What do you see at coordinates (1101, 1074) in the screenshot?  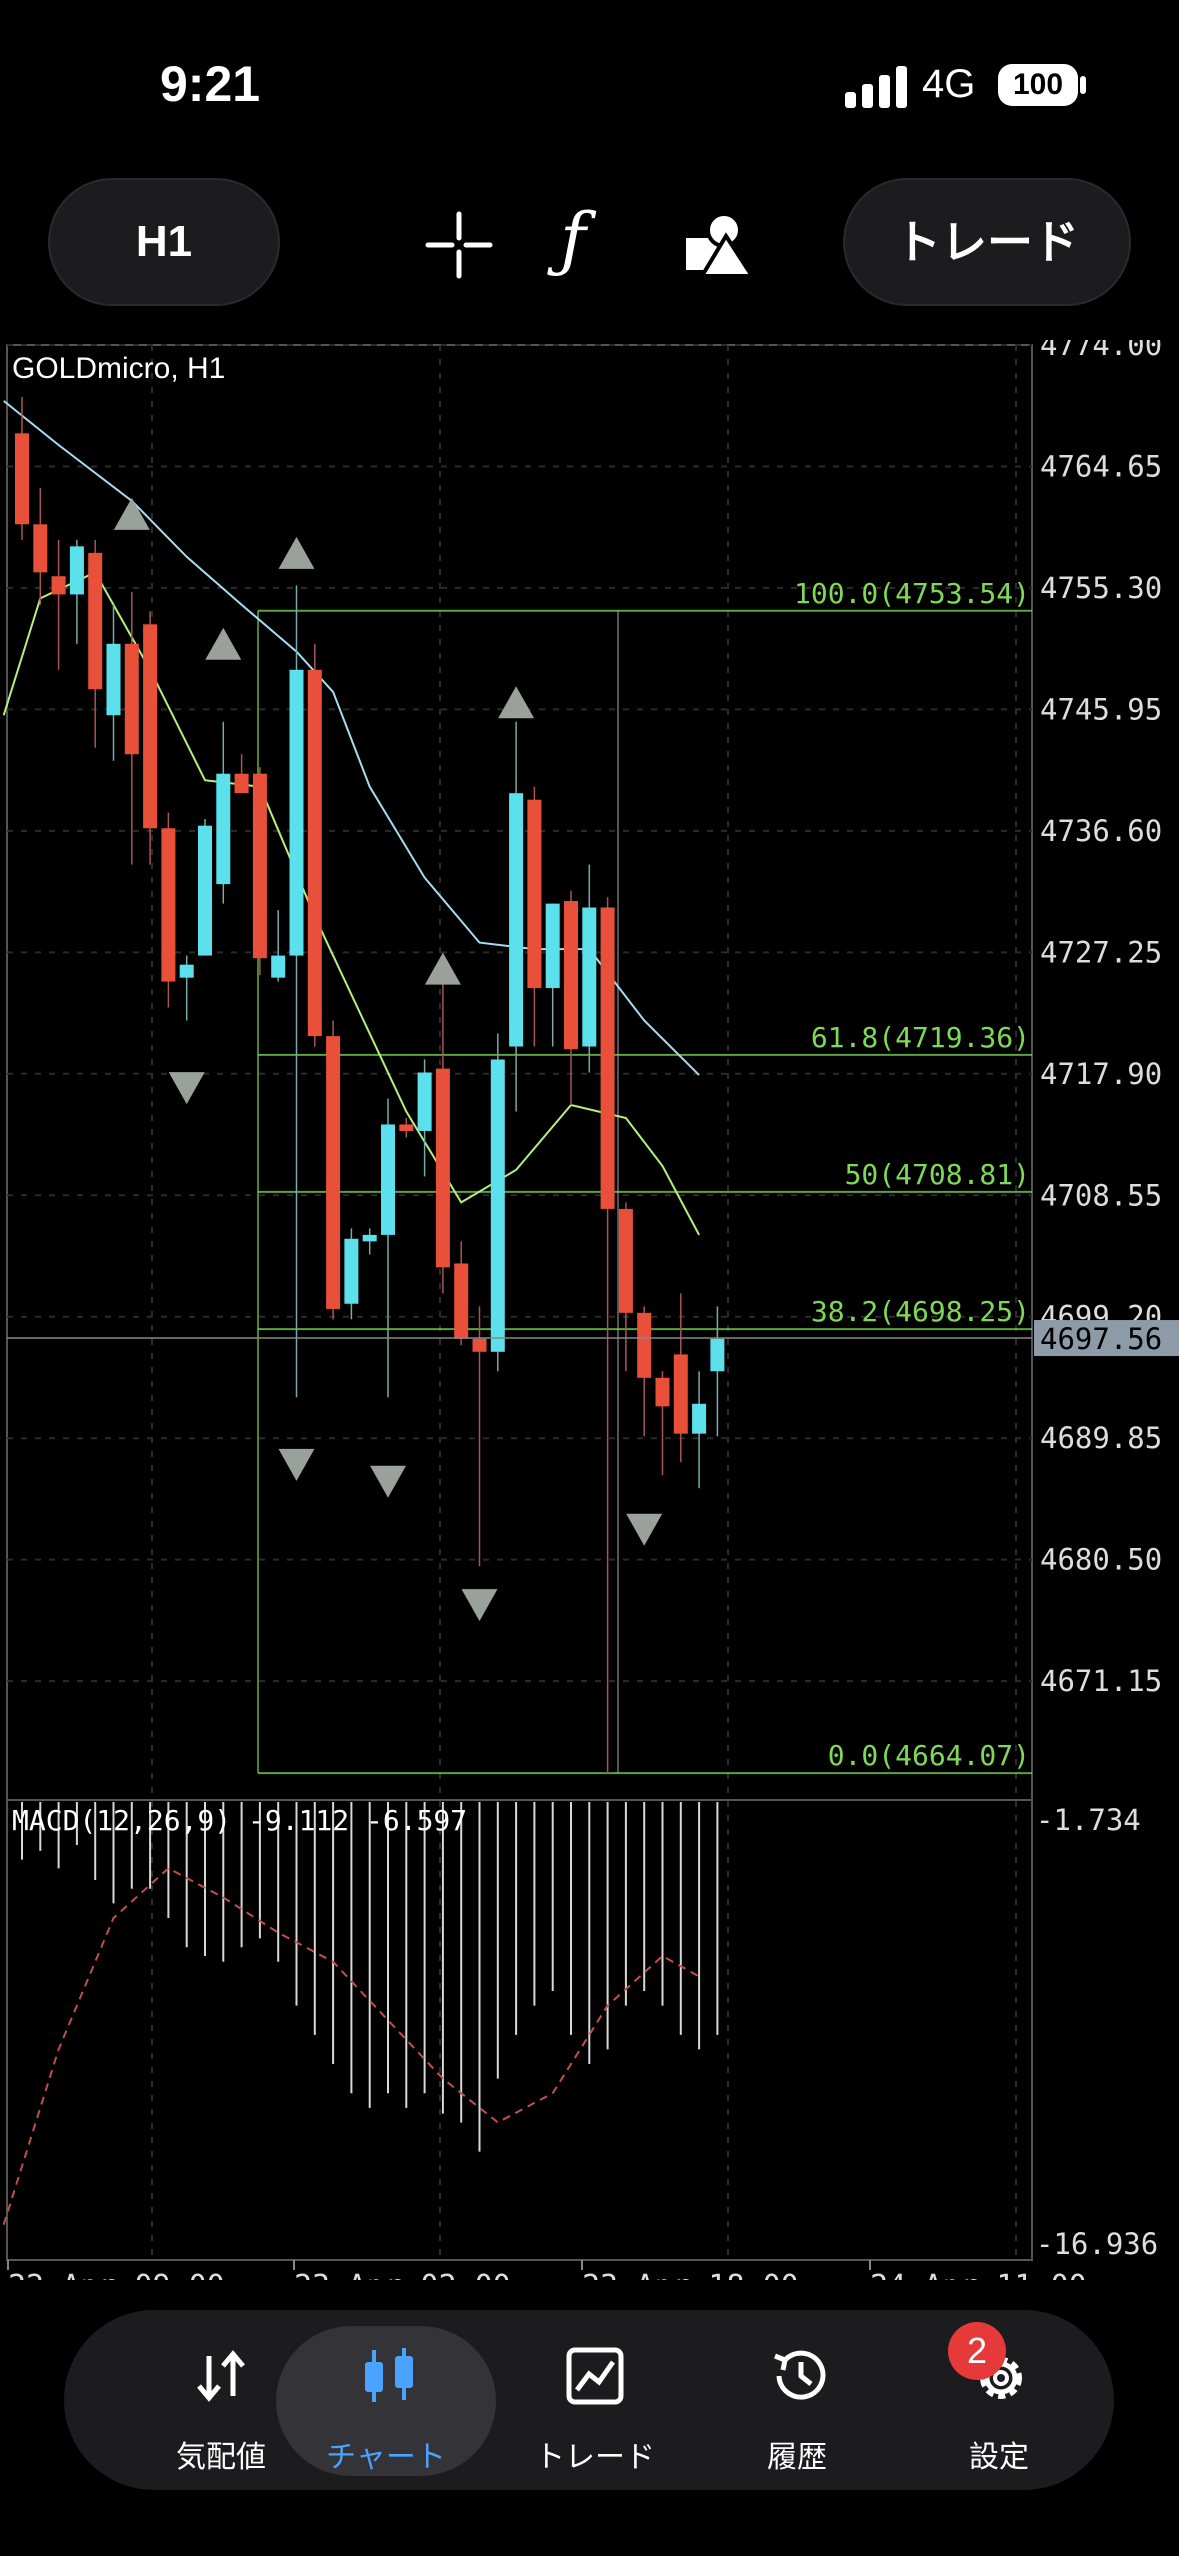 I see `price-axis-label: 4717.90` at bounding box center [1101, 1074].